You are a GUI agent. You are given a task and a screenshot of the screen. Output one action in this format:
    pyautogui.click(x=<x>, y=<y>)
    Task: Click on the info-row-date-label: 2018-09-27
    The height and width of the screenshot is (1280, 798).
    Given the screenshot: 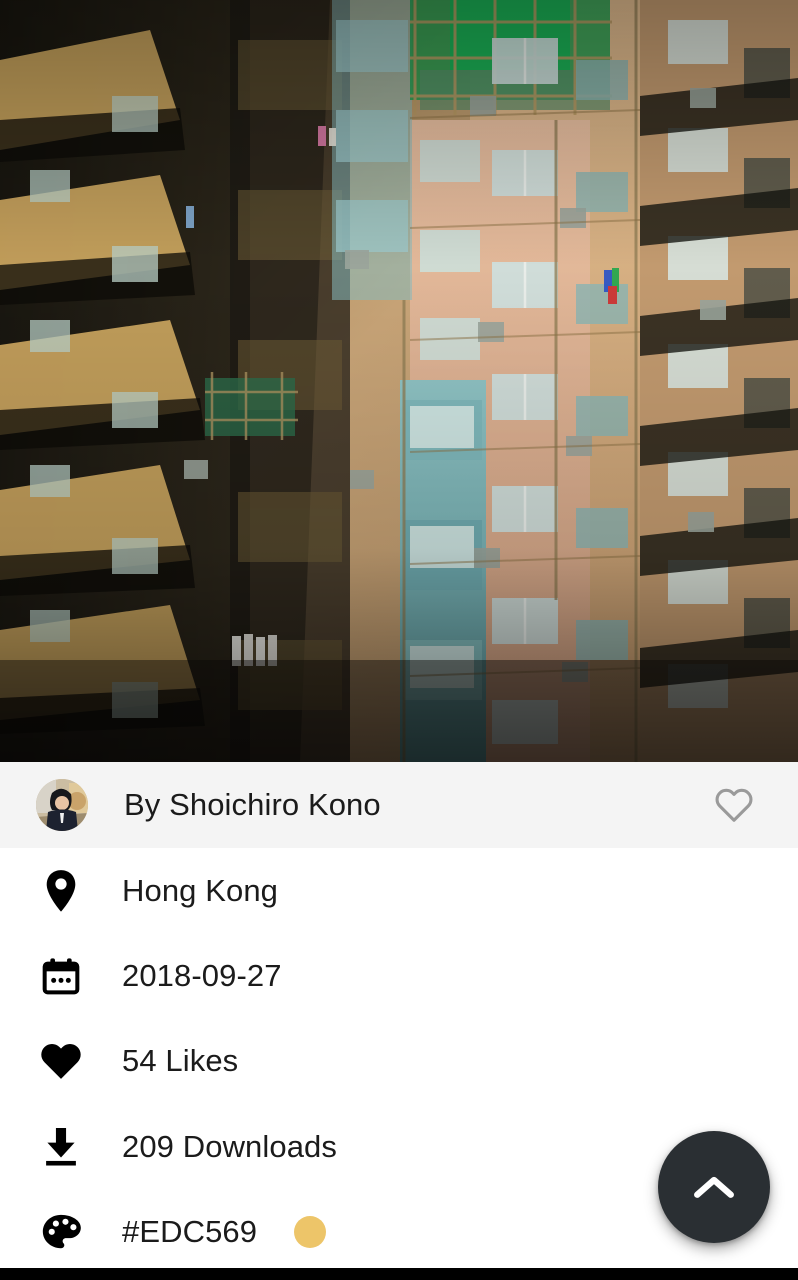 What is the action you would take?
    pyautogui.click(x=202, y=975)
    